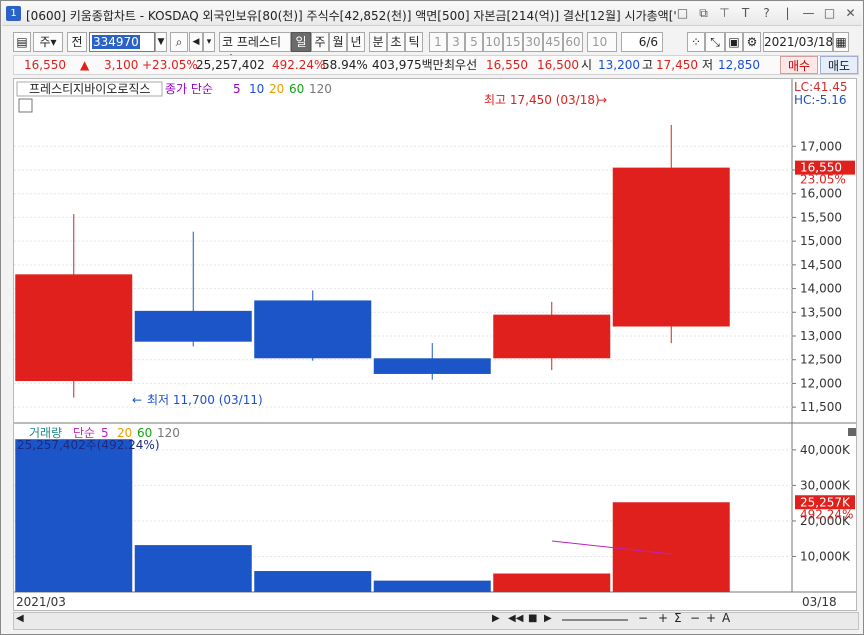 The width and height of the screenshot is (864, 635). Describe the element at coordinates (20, 618) in the screenshot. I see `scroll-left-icon: ◀` at that location.